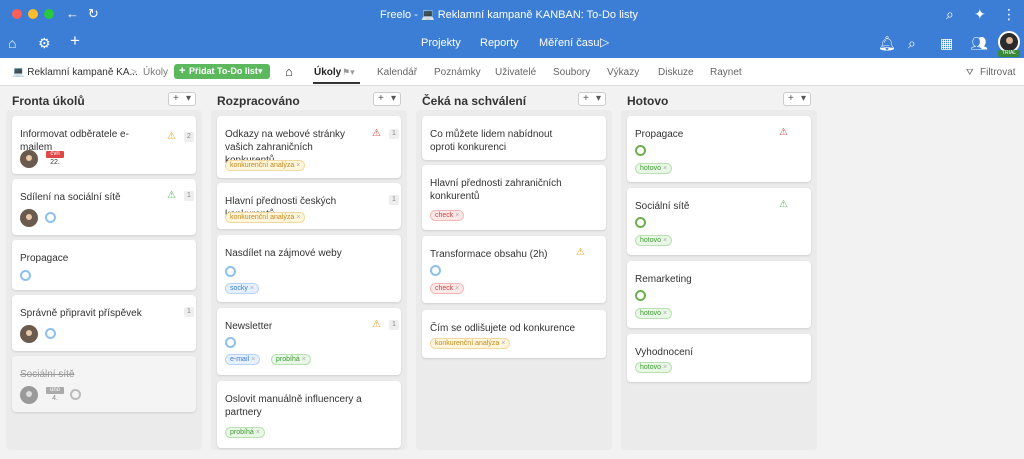 This screenshot has width=1024, height=459. Describe the element at coordinates (17, 14) in the screenshot. I see `close-window-button` at that location.